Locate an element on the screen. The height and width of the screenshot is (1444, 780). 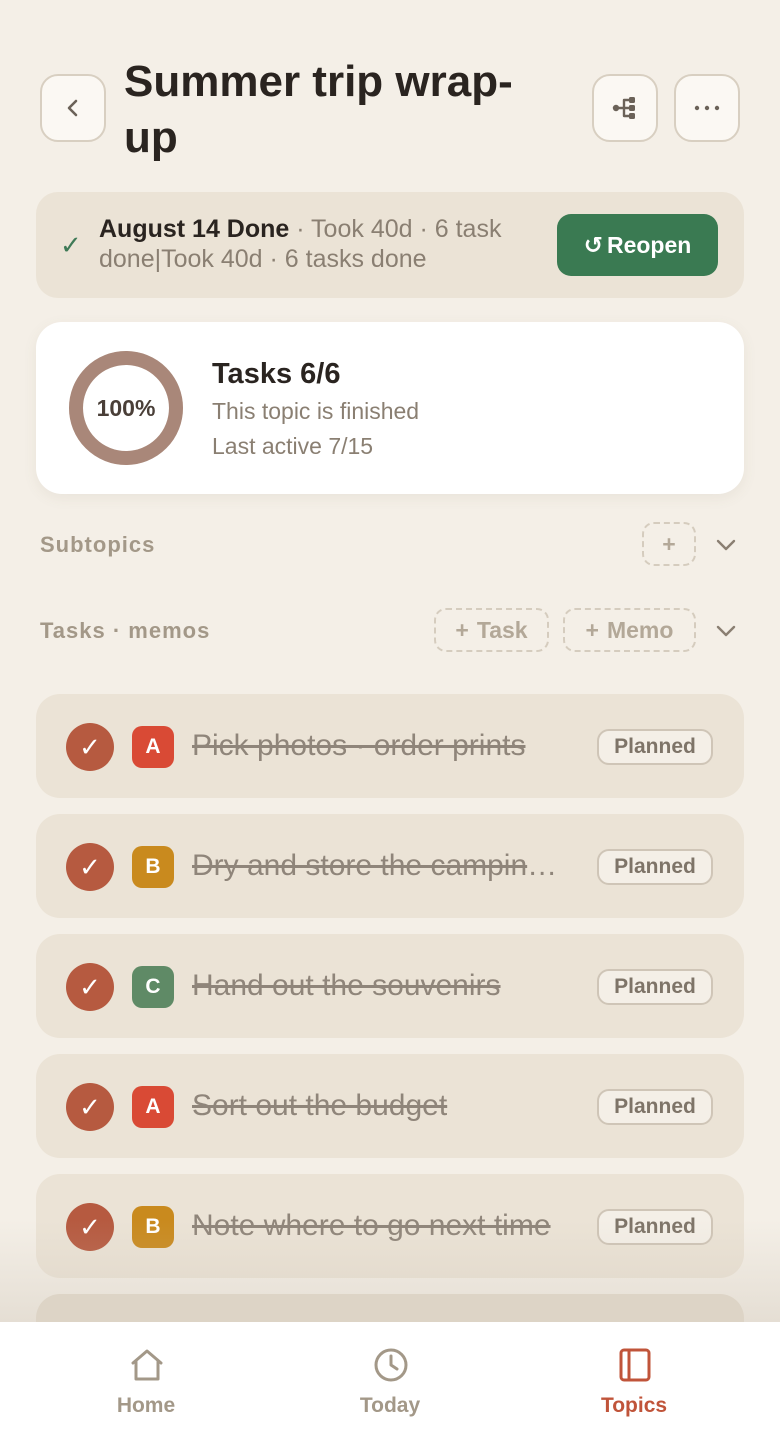
done-date: August 14 Done is located at coordinates (194, 229).